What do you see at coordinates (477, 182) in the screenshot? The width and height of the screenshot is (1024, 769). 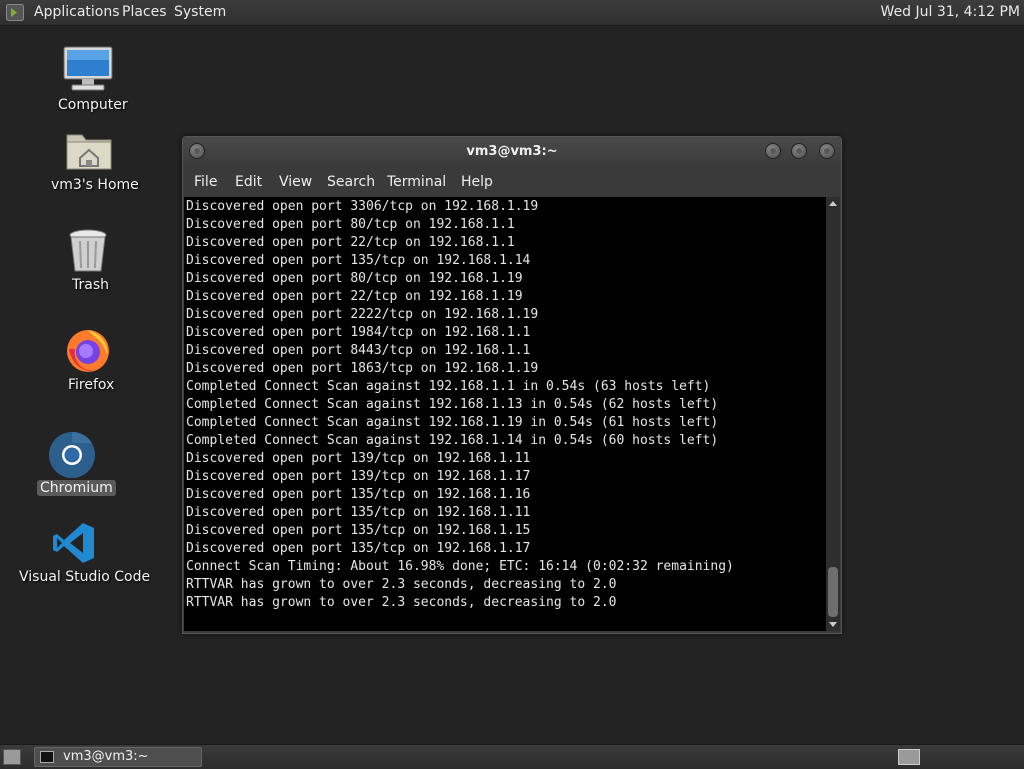 I see `menu-help: Help` at bounding box center [477, 182].